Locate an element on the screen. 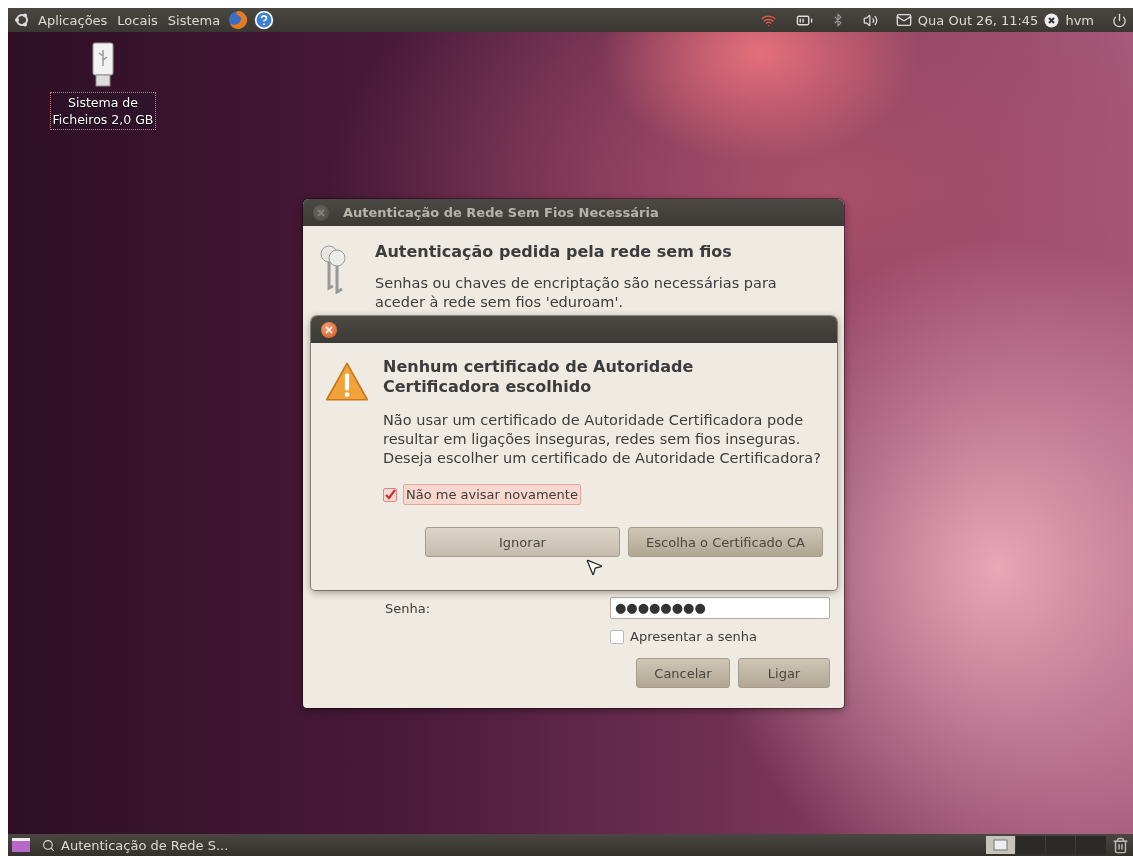  usb-drive-icon is located at coordinates (103, 65).